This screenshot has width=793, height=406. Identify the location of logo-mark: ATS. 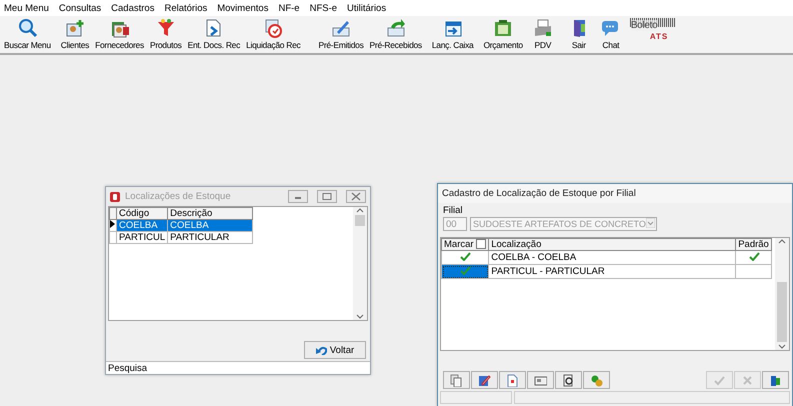
(659, 36).